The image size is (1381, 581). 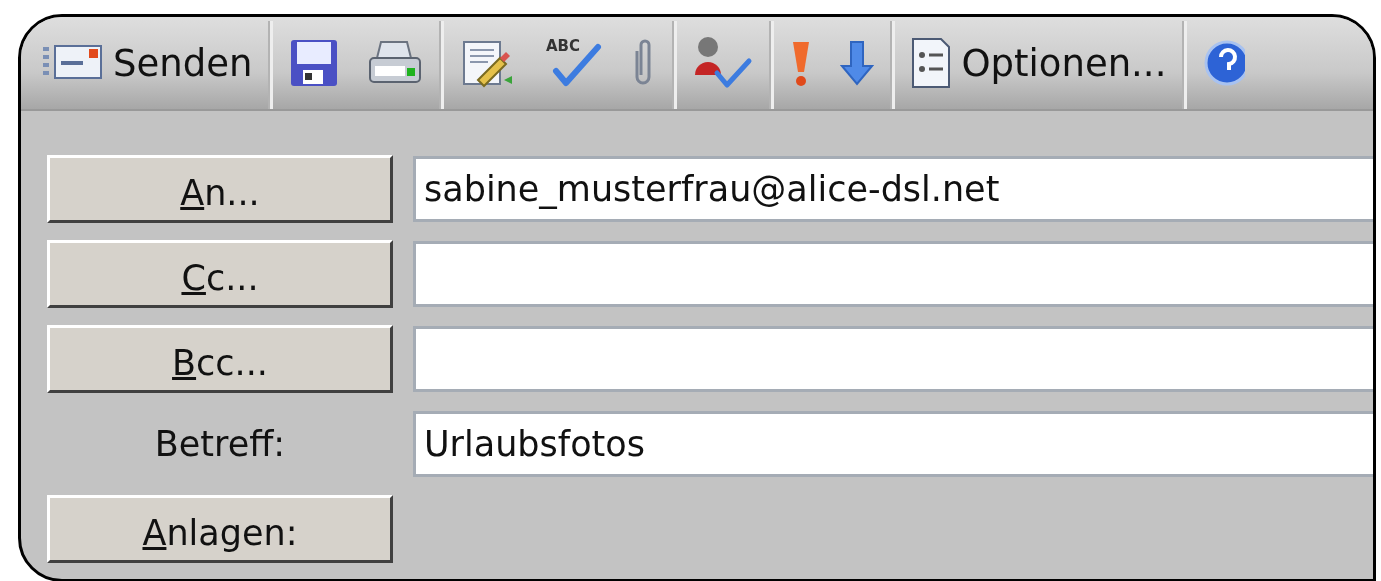 What do you see at coordinates (487, 63) in the screenshot?
I see `document-pen-icon` at bounding box center [487, 63].